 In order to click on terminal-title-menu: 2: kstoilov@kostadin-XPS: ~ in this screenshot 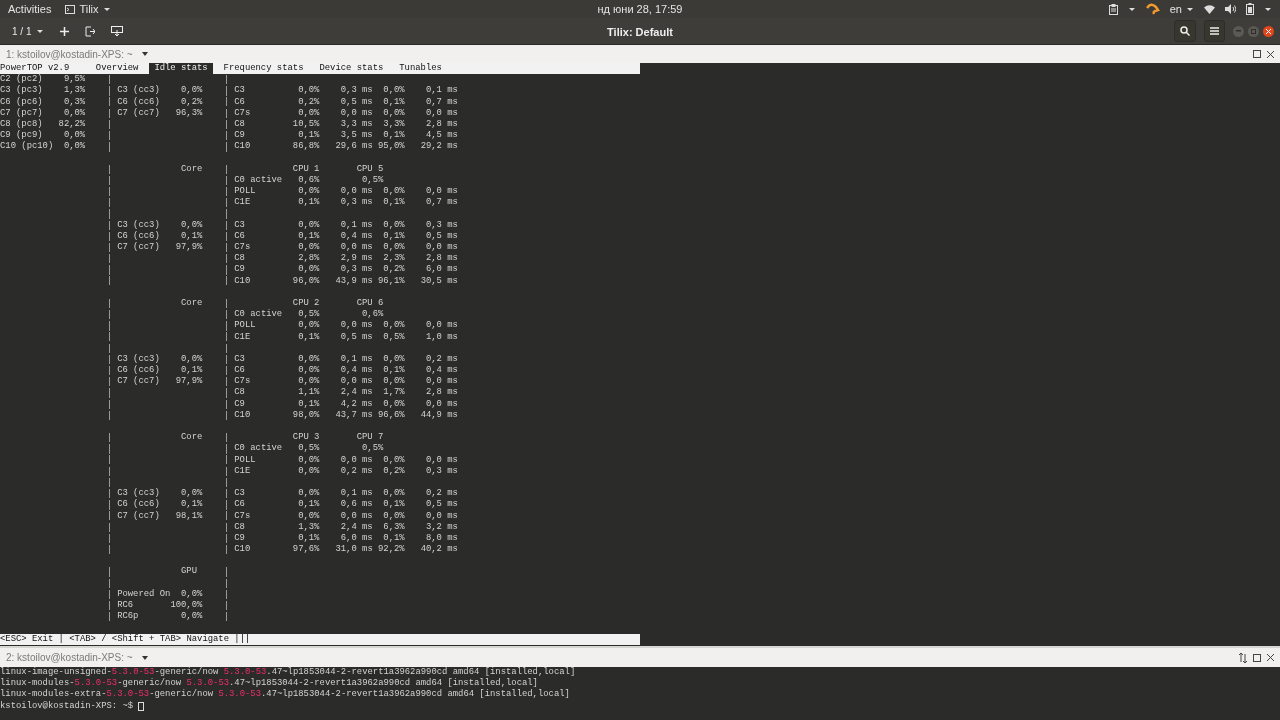, I will do `click(77, 657)`.